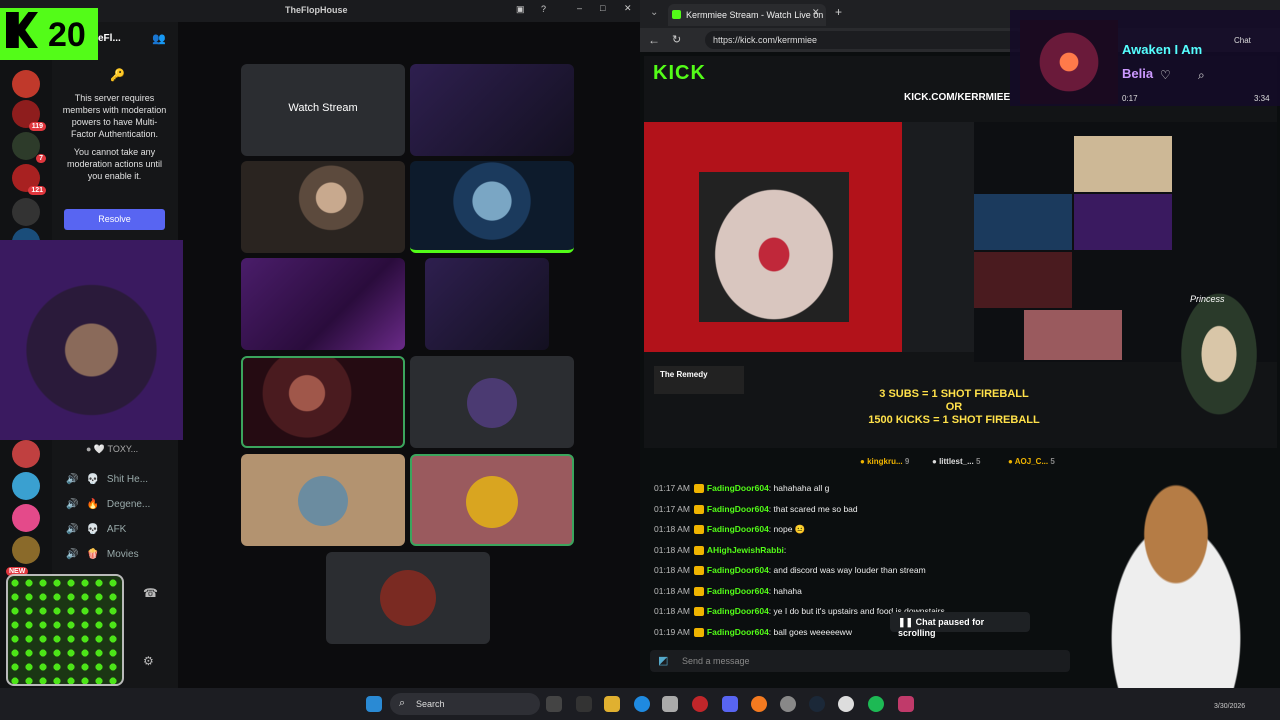 Image resolution: width=1280 pixels, height=720 pixels. Describe the element at coordinates (730, 529) in the screenshot. I see `chat-message: 01:18 AM FadingDoor604: nope 😐` at that location.